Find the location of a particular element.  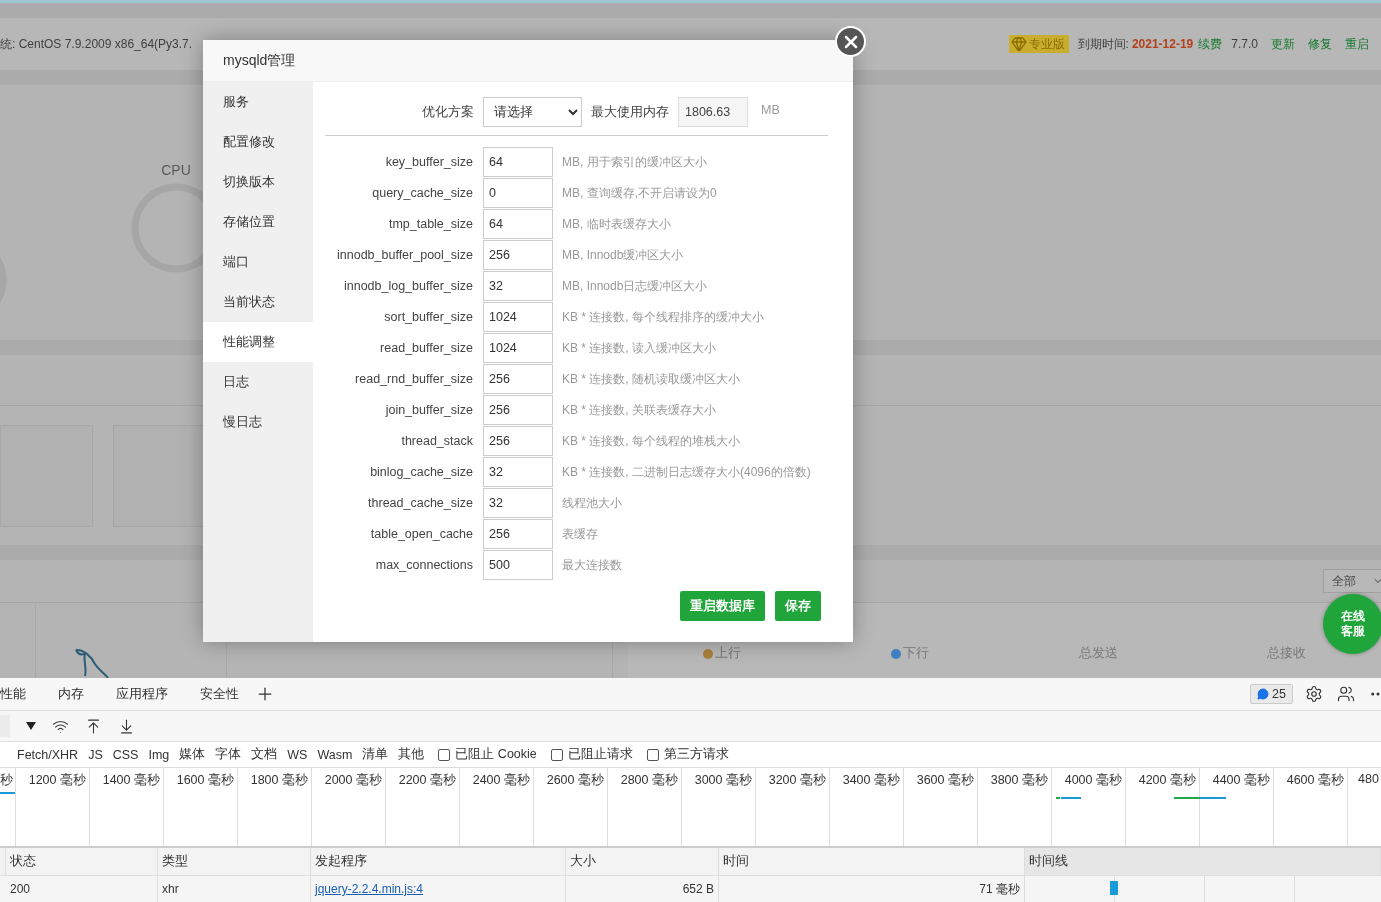

filter-option: 媒体 is located at coordinates (192, 754).